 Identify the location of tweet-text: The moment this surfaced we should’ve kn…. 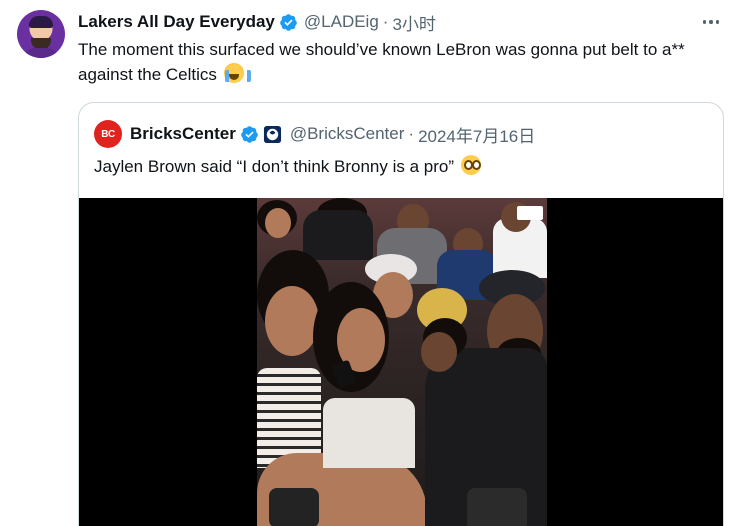
(403, 62).